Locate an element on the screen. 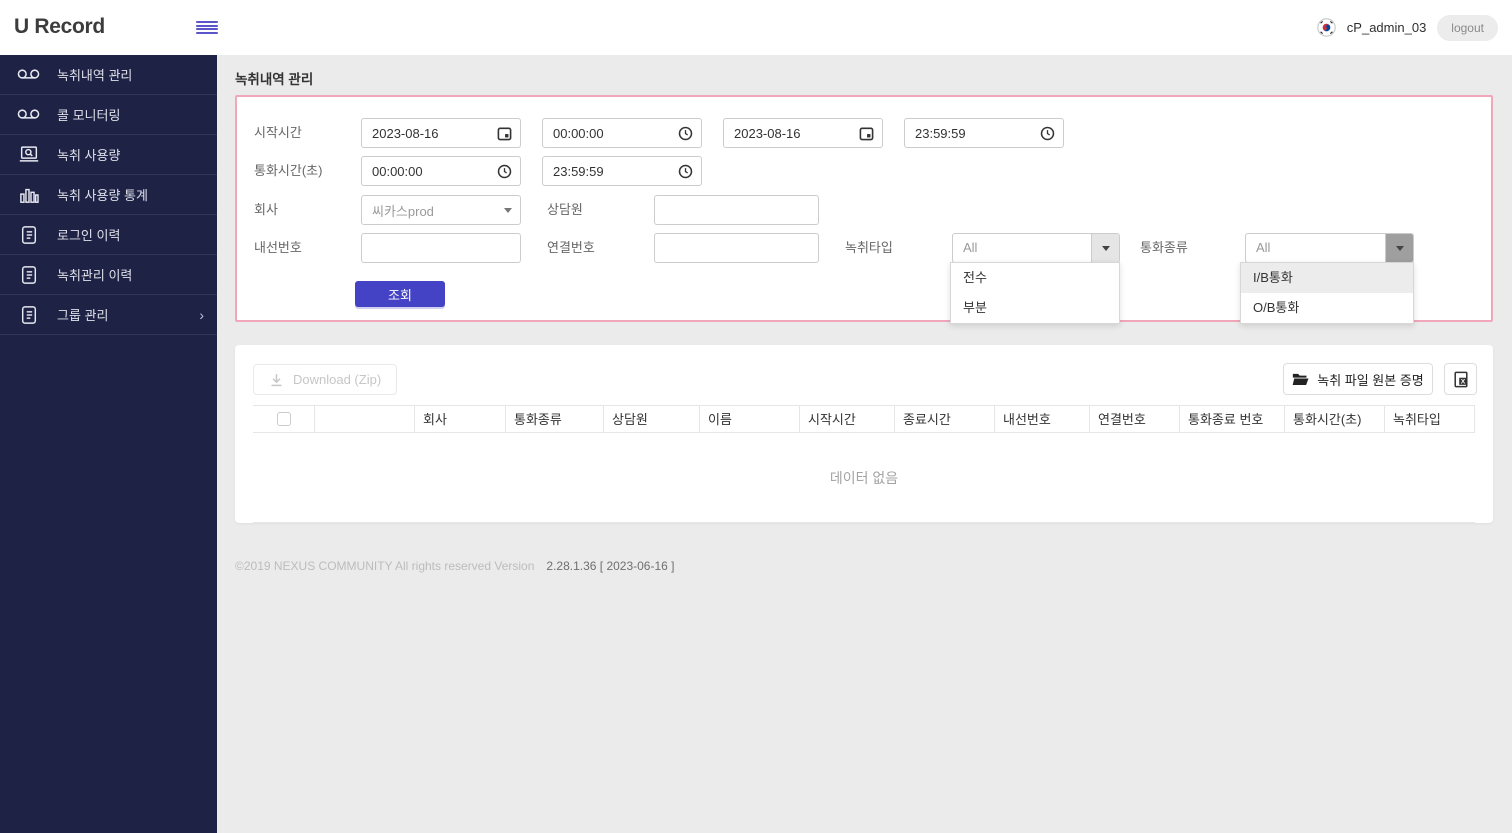  call-type-dropdown: I/B통화 O/B통화 is located at coordinates (1327, 293).